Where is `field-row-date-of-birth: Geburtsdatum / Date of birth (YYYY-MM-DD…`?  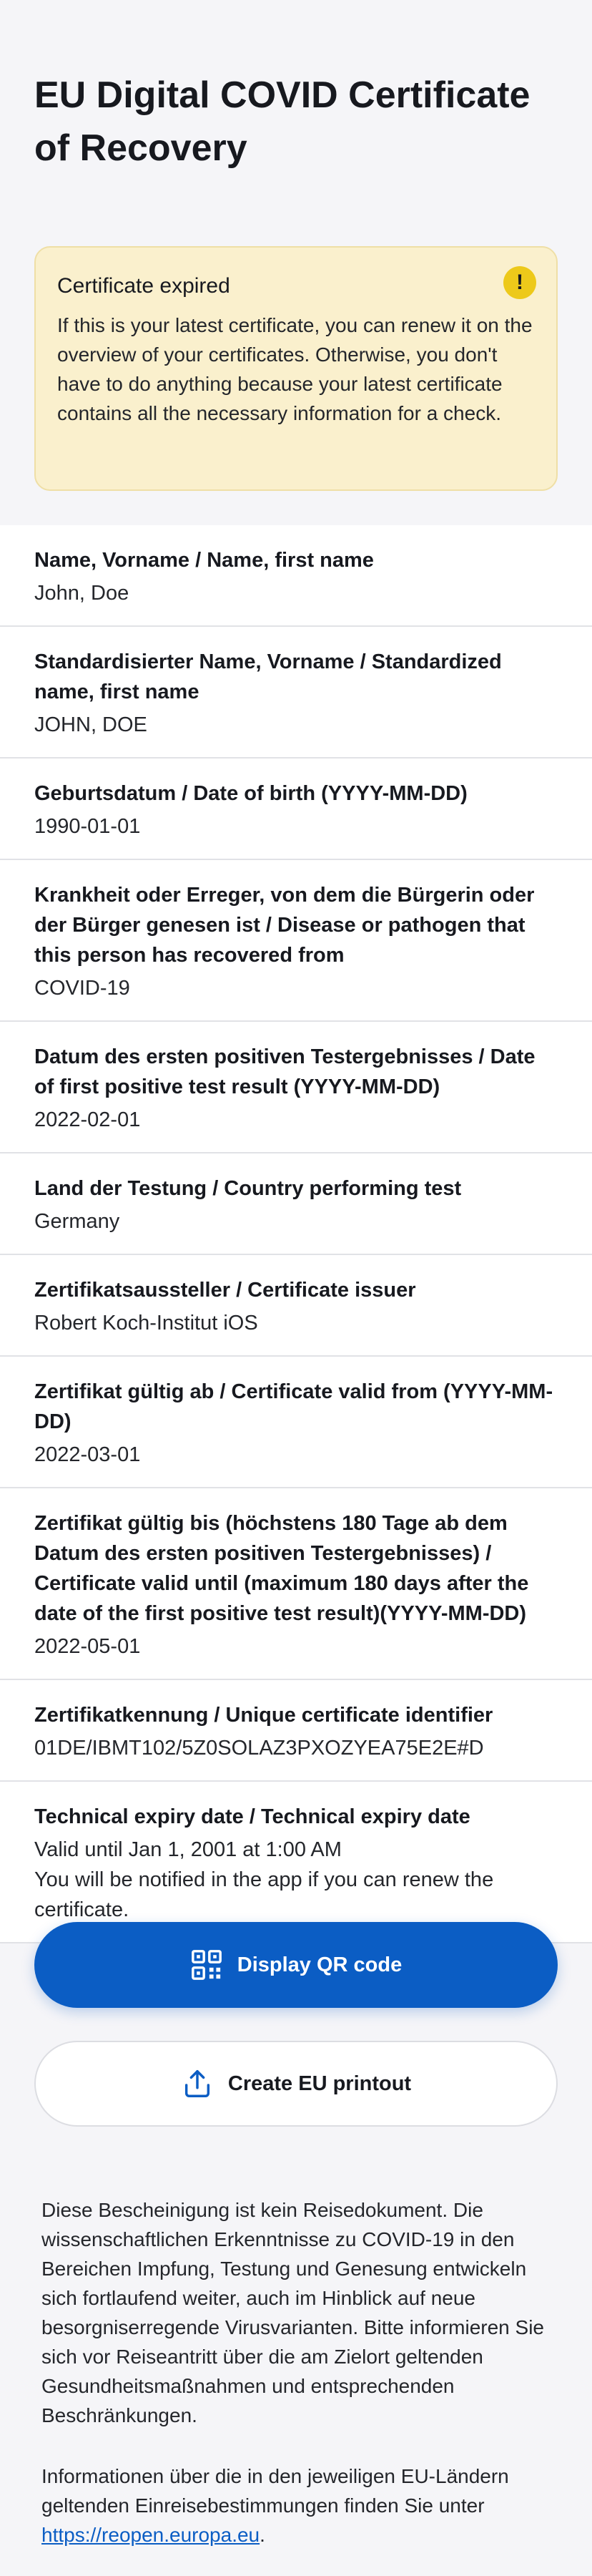
field-row-date-of-birth: Geburtsdatum / Date of birth (YYYY-MM-DD… is located at coordinates (296, 809).